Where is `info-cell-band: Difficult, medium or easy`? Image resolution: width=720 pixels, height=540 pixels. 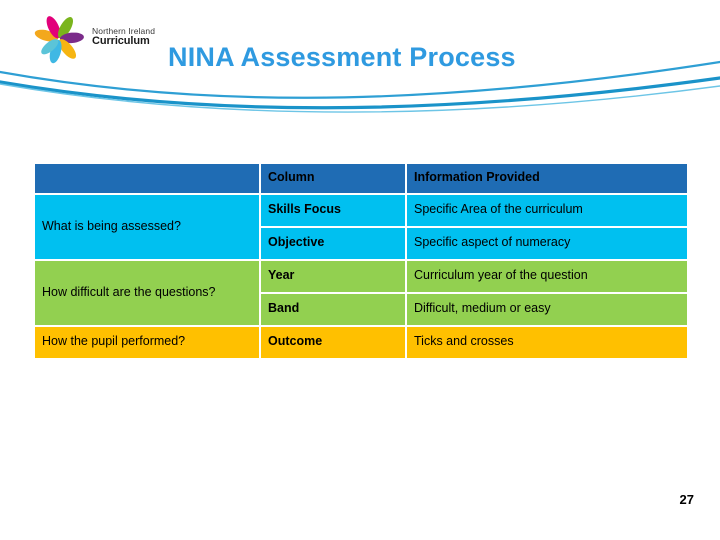
info-cell-band: Difficult, medium or easy is located at coordinates (547, 309).